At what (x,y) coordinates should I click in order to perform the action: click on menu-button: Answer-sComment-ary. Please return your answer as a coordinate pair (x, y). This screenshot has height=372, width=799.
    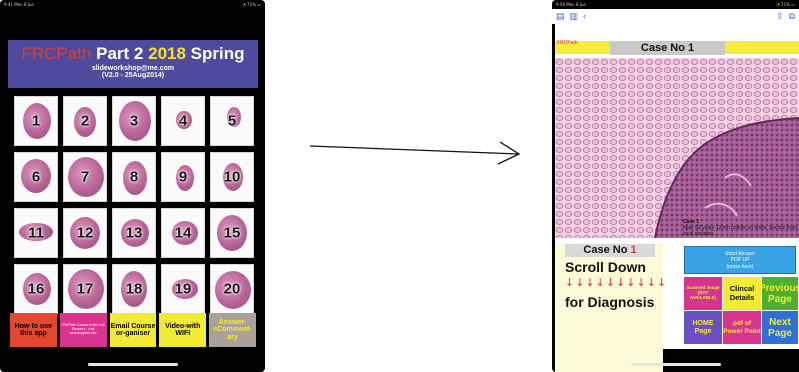
    Looking at the image, I should click on (232, 330).